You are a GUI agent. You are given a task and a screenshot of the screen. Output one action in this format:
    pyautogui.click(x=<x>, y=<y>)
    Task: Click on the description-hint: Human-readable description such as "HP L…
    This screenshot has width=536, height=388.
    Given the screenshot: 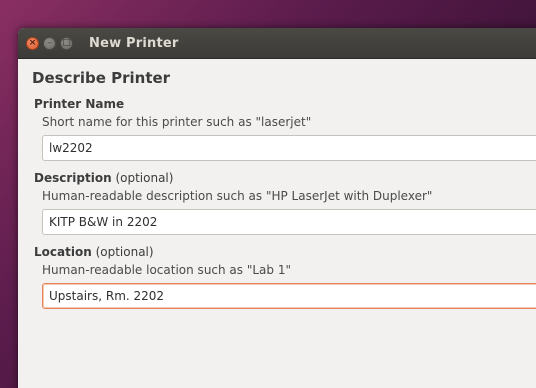 What is the action you would take?
    pyautogui.click(x=237, y=196)
    